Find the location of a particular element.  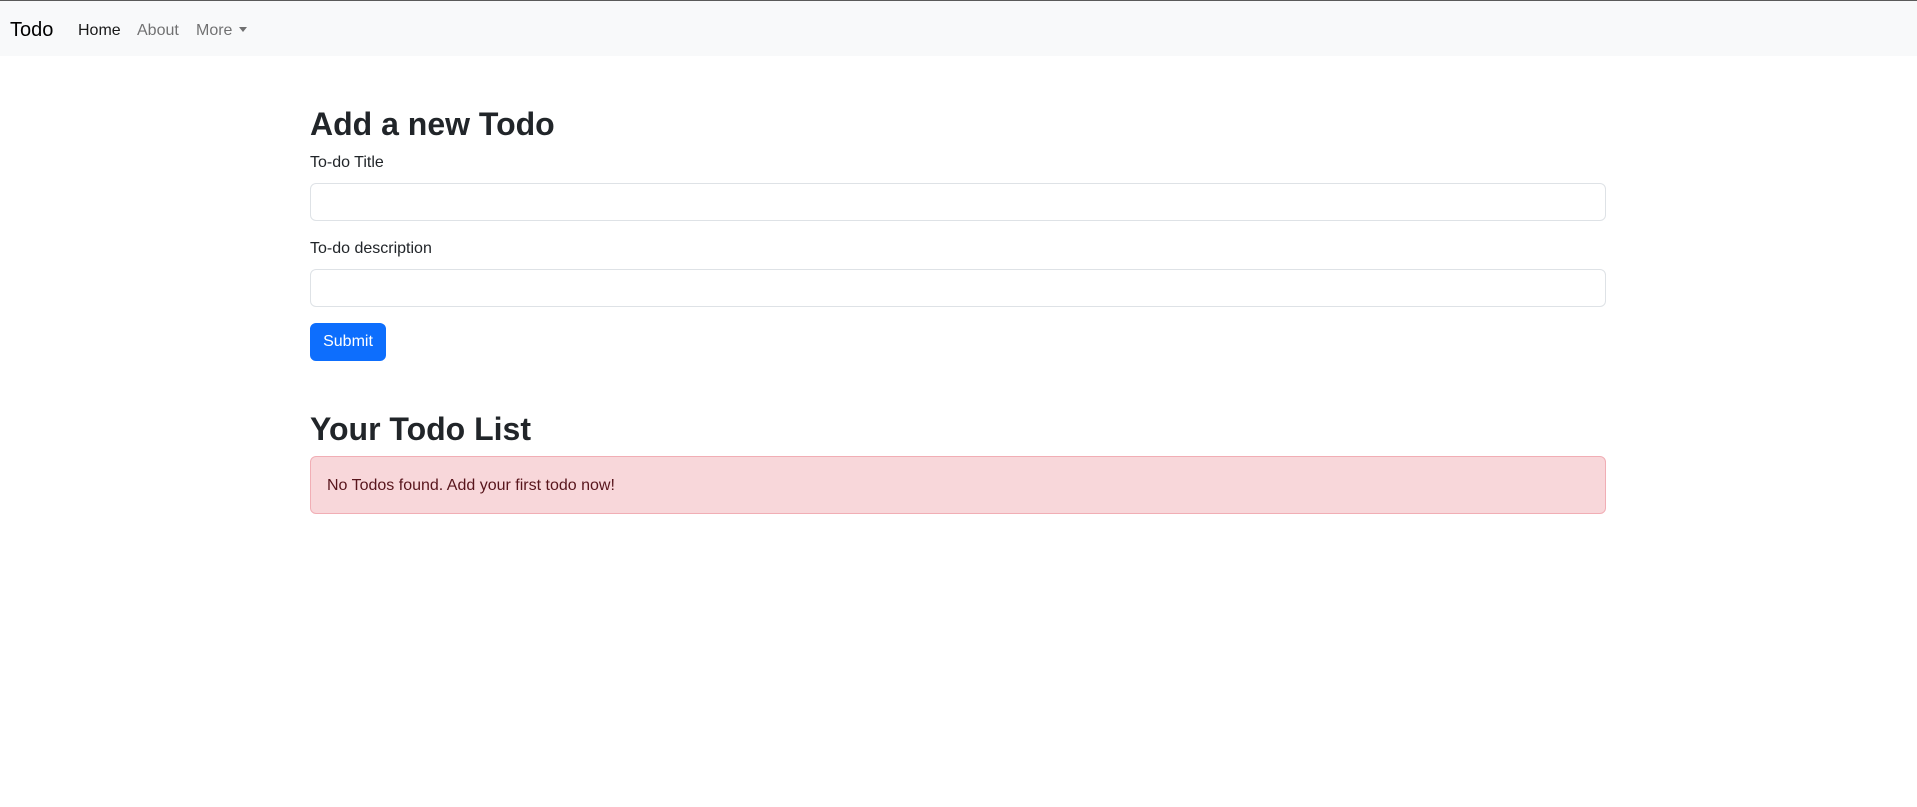

empty-todos-alert: No Todos found. Add your first todo now! is located at coordinates (958, 485).